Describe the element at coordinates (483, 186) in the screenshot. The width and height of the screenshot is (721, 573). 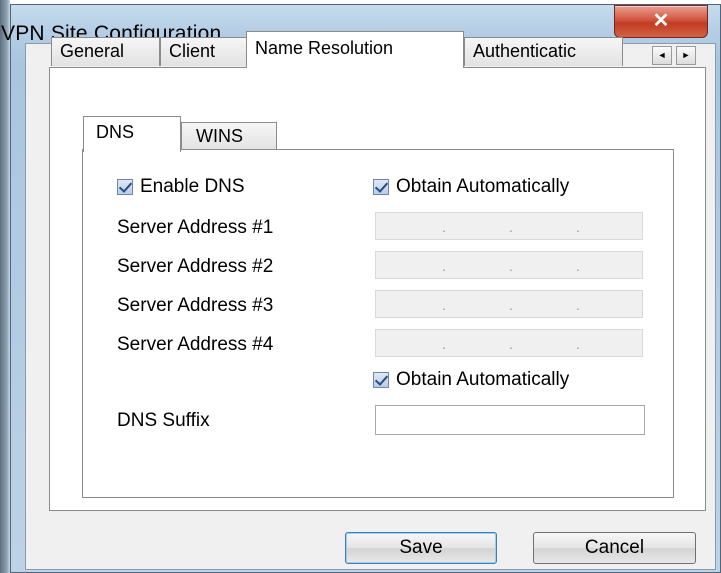
I see `obtain-servers-automatically-label: Obtain Automatically` at that location.